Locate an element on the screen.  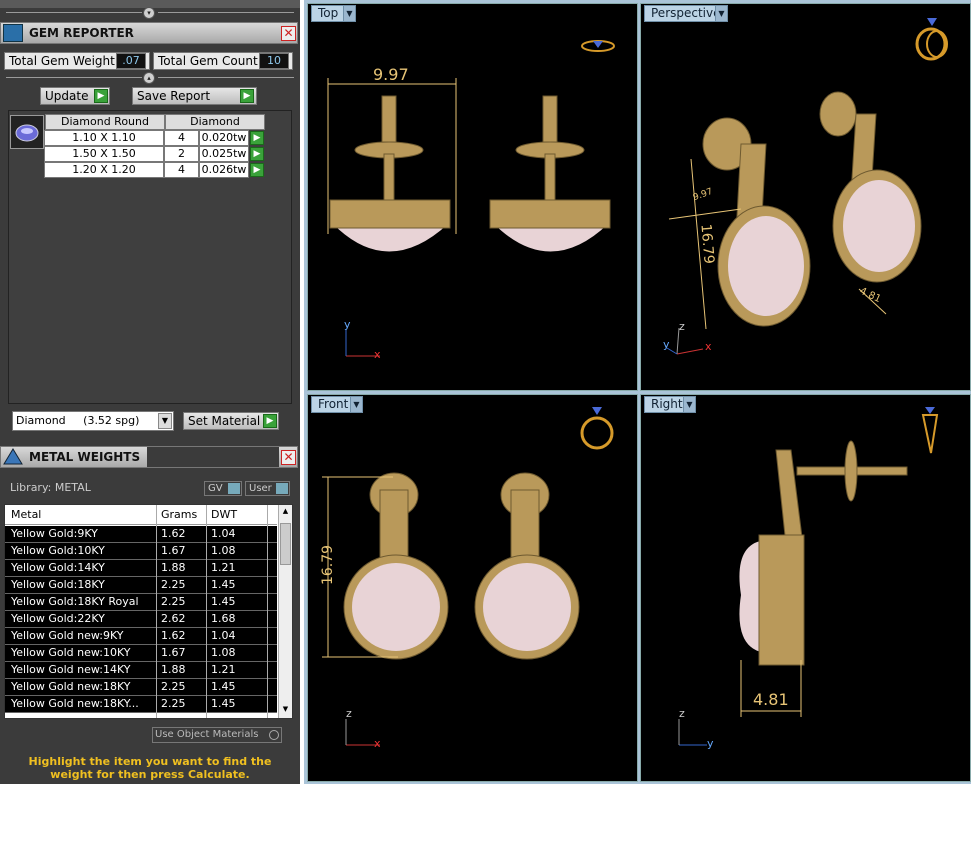
table-row: Yellow Gold:10KY 1.67 1.08 is located at coordinates (141, 551).